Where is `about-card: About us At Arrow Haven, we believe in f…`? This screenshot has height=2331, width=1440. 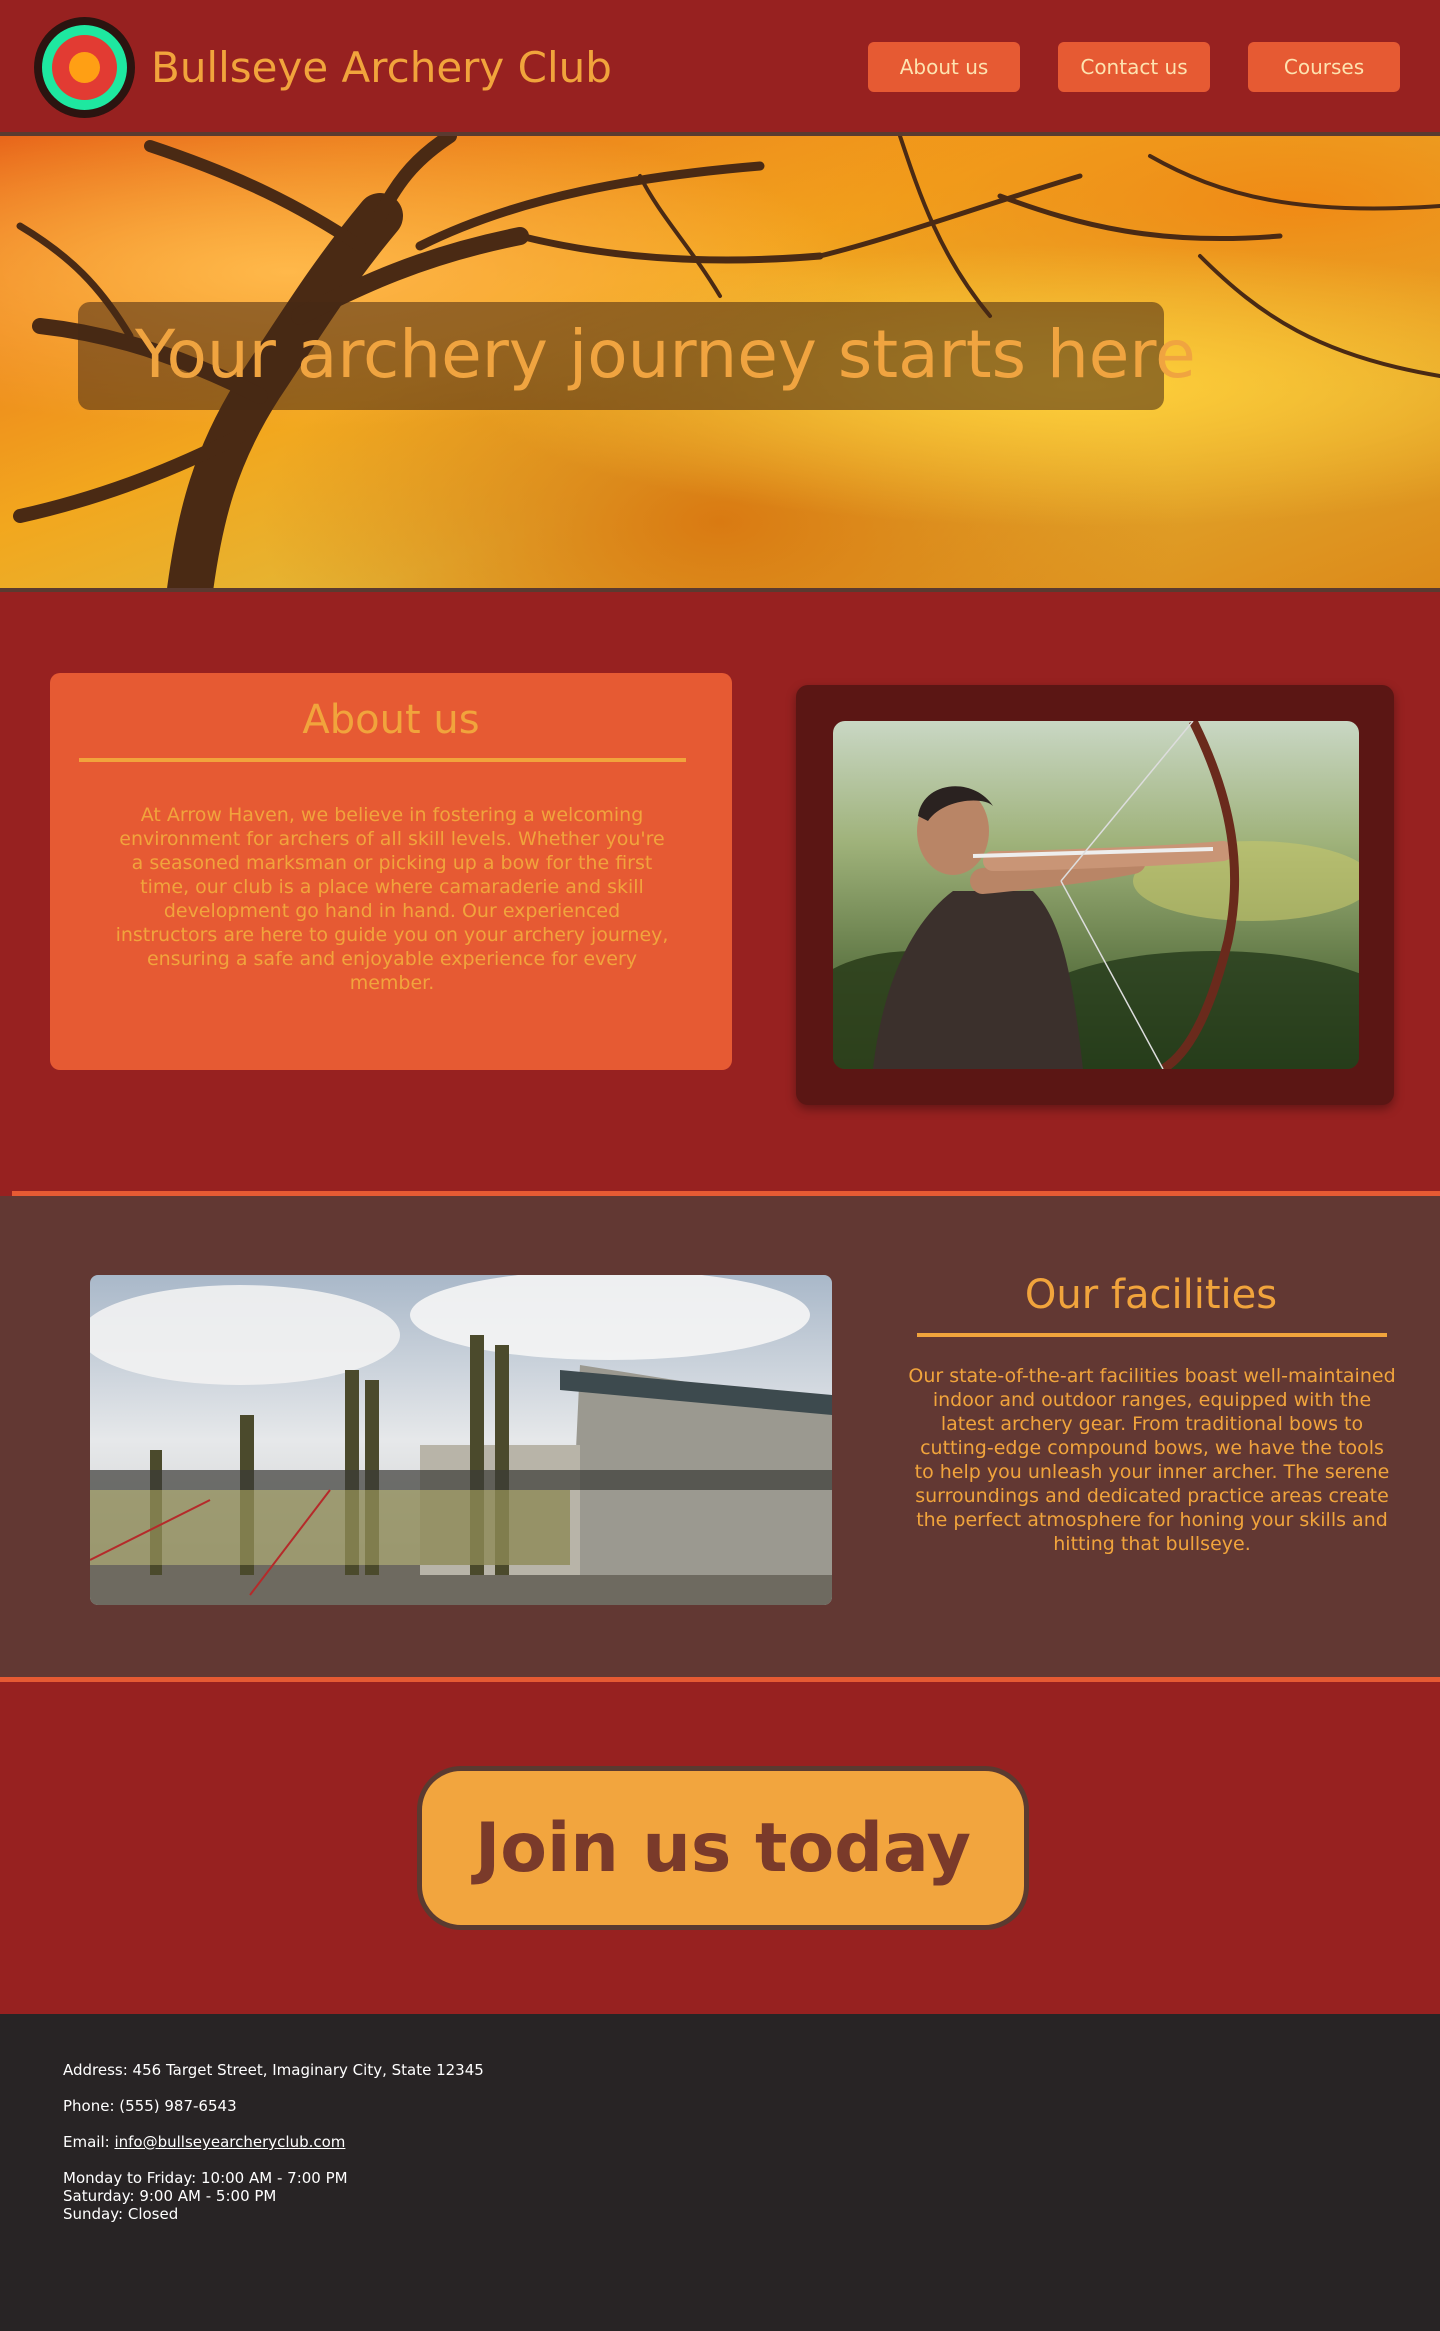 about-card: About us At Arrow Haven, we believe in f… is located at coordinates (391, 871).